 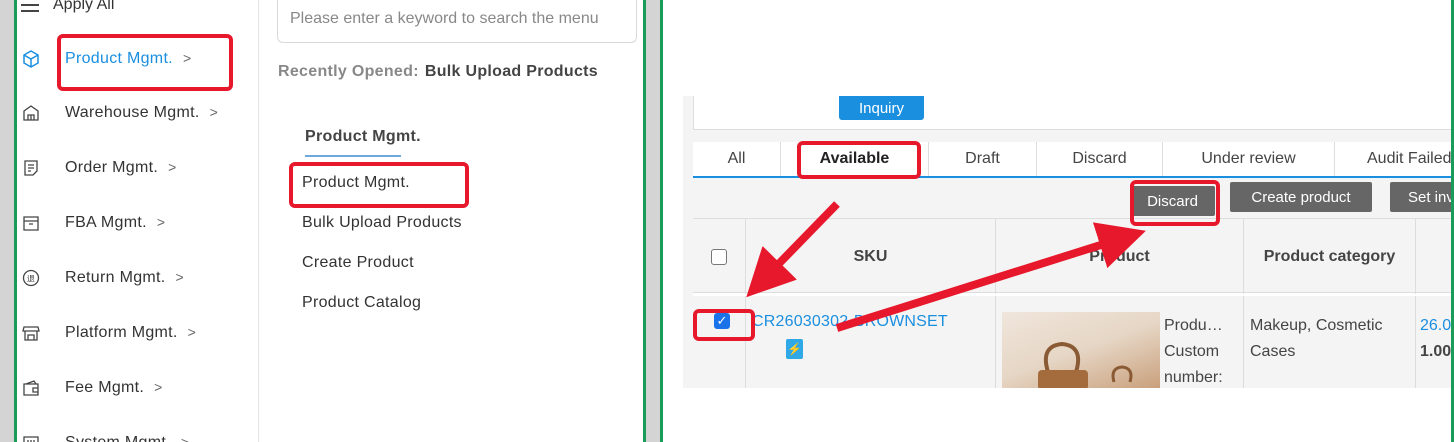 What do you see at coordinates (30, 6) in the screenshot?
I see `hamburger-icon` at bounding box center [30, 6].